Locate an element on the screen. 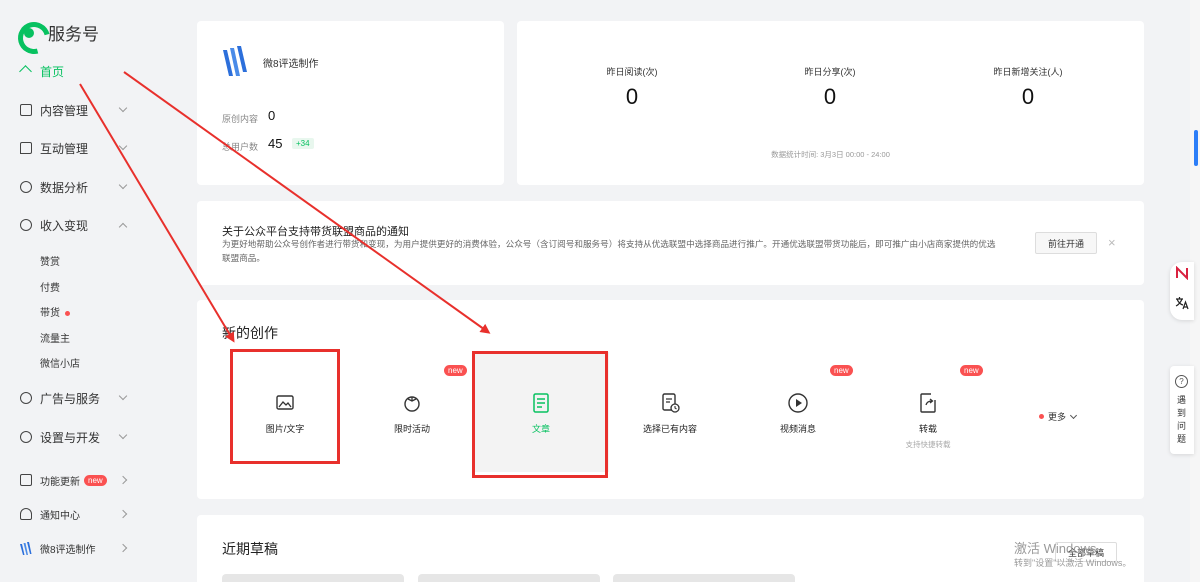 The height and width of the screenshot is (582, 1200). annotation-arrow-to-article is located at coordinates (307, 202).